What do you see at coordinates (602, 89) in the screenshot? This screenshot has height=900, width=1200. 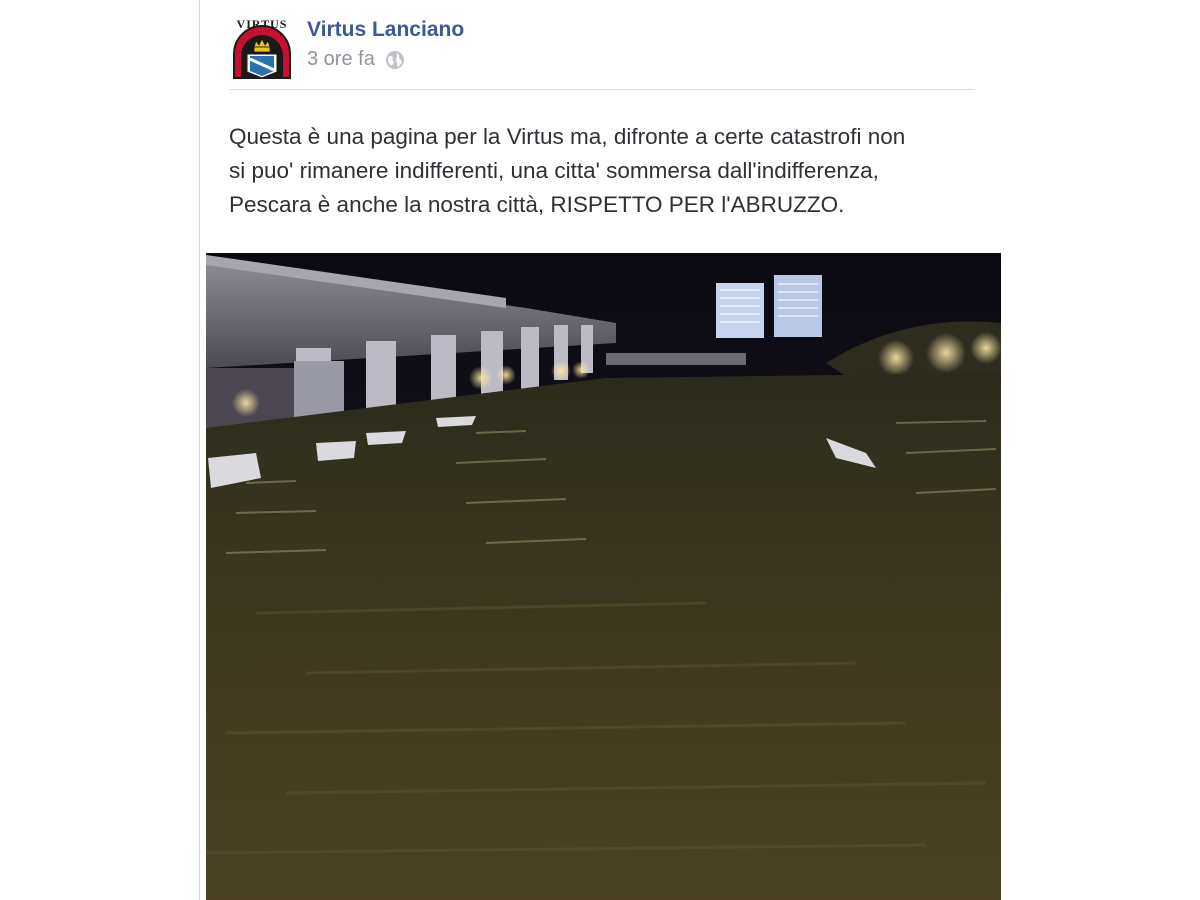 I see `header-divider` at bounding box center [602, 89].